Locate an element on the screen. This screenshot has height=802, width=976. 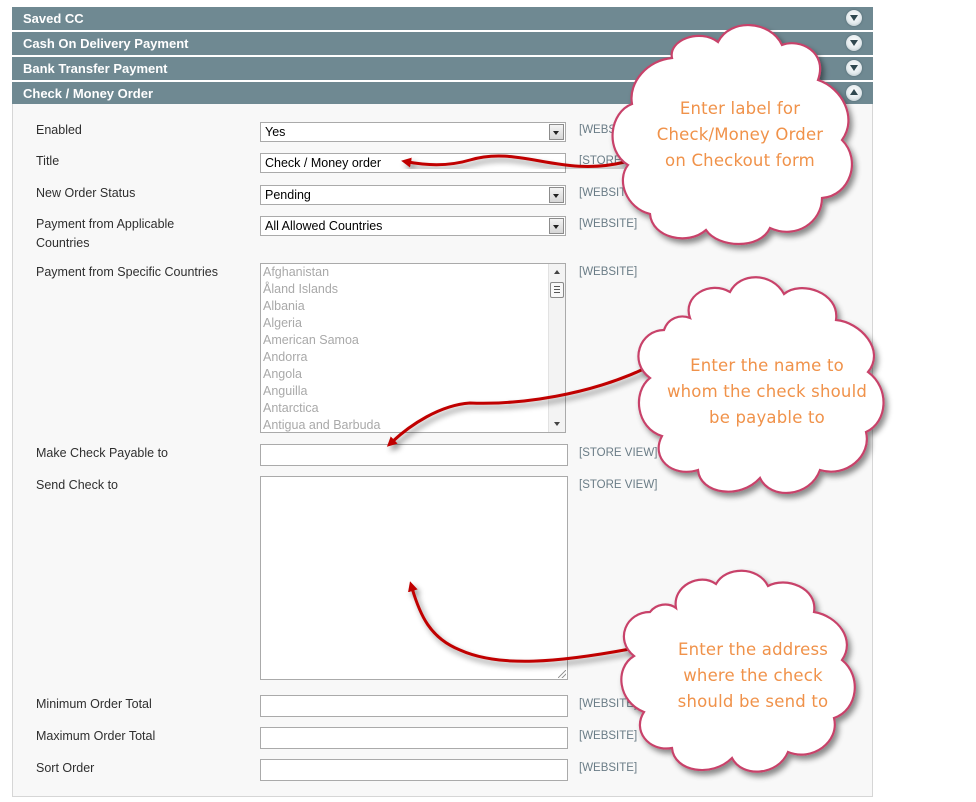
country-option: Antarctica is located at coordinates (413, 408).